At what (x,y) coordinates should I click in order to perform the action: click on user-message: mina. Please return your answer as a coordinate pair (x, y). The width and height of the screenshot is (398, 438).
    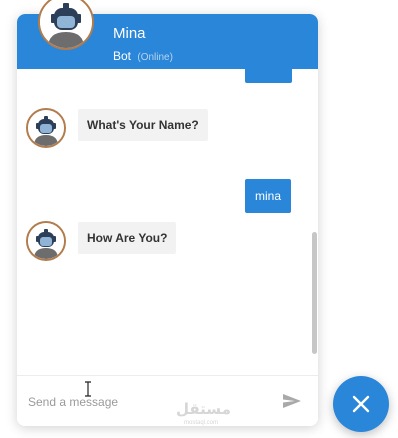
    Looking at the image, I should click on (268, 196).